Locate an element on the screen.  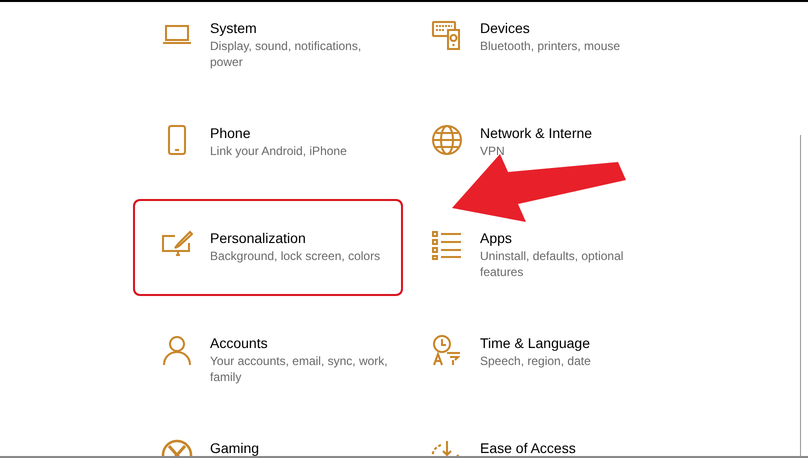
tile-title: Phone is located at coordinates (231, 133).